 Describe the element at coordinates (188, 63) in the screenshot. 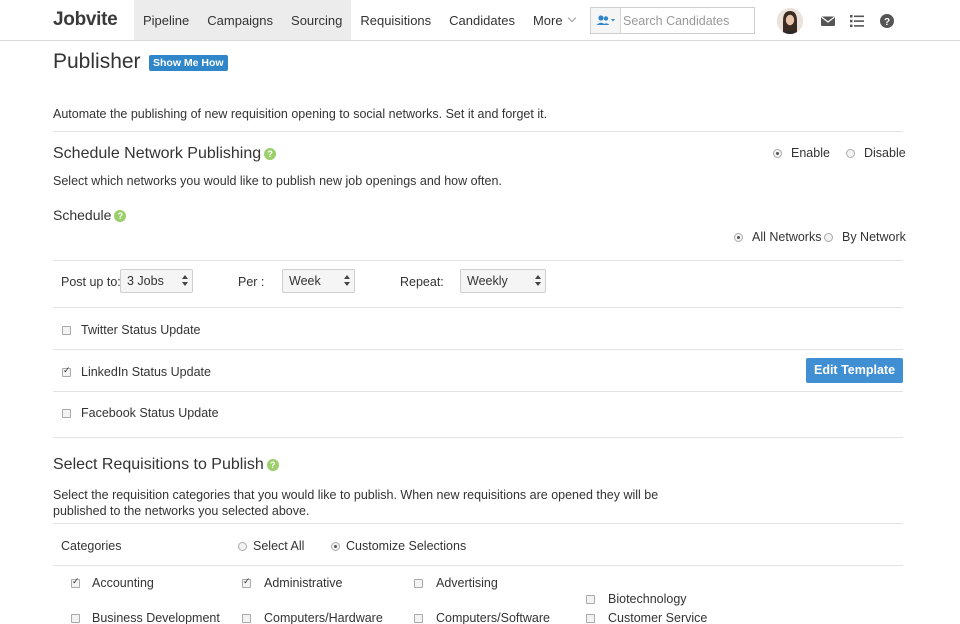

I see `show-me-how-button: Show Me How` at that location.